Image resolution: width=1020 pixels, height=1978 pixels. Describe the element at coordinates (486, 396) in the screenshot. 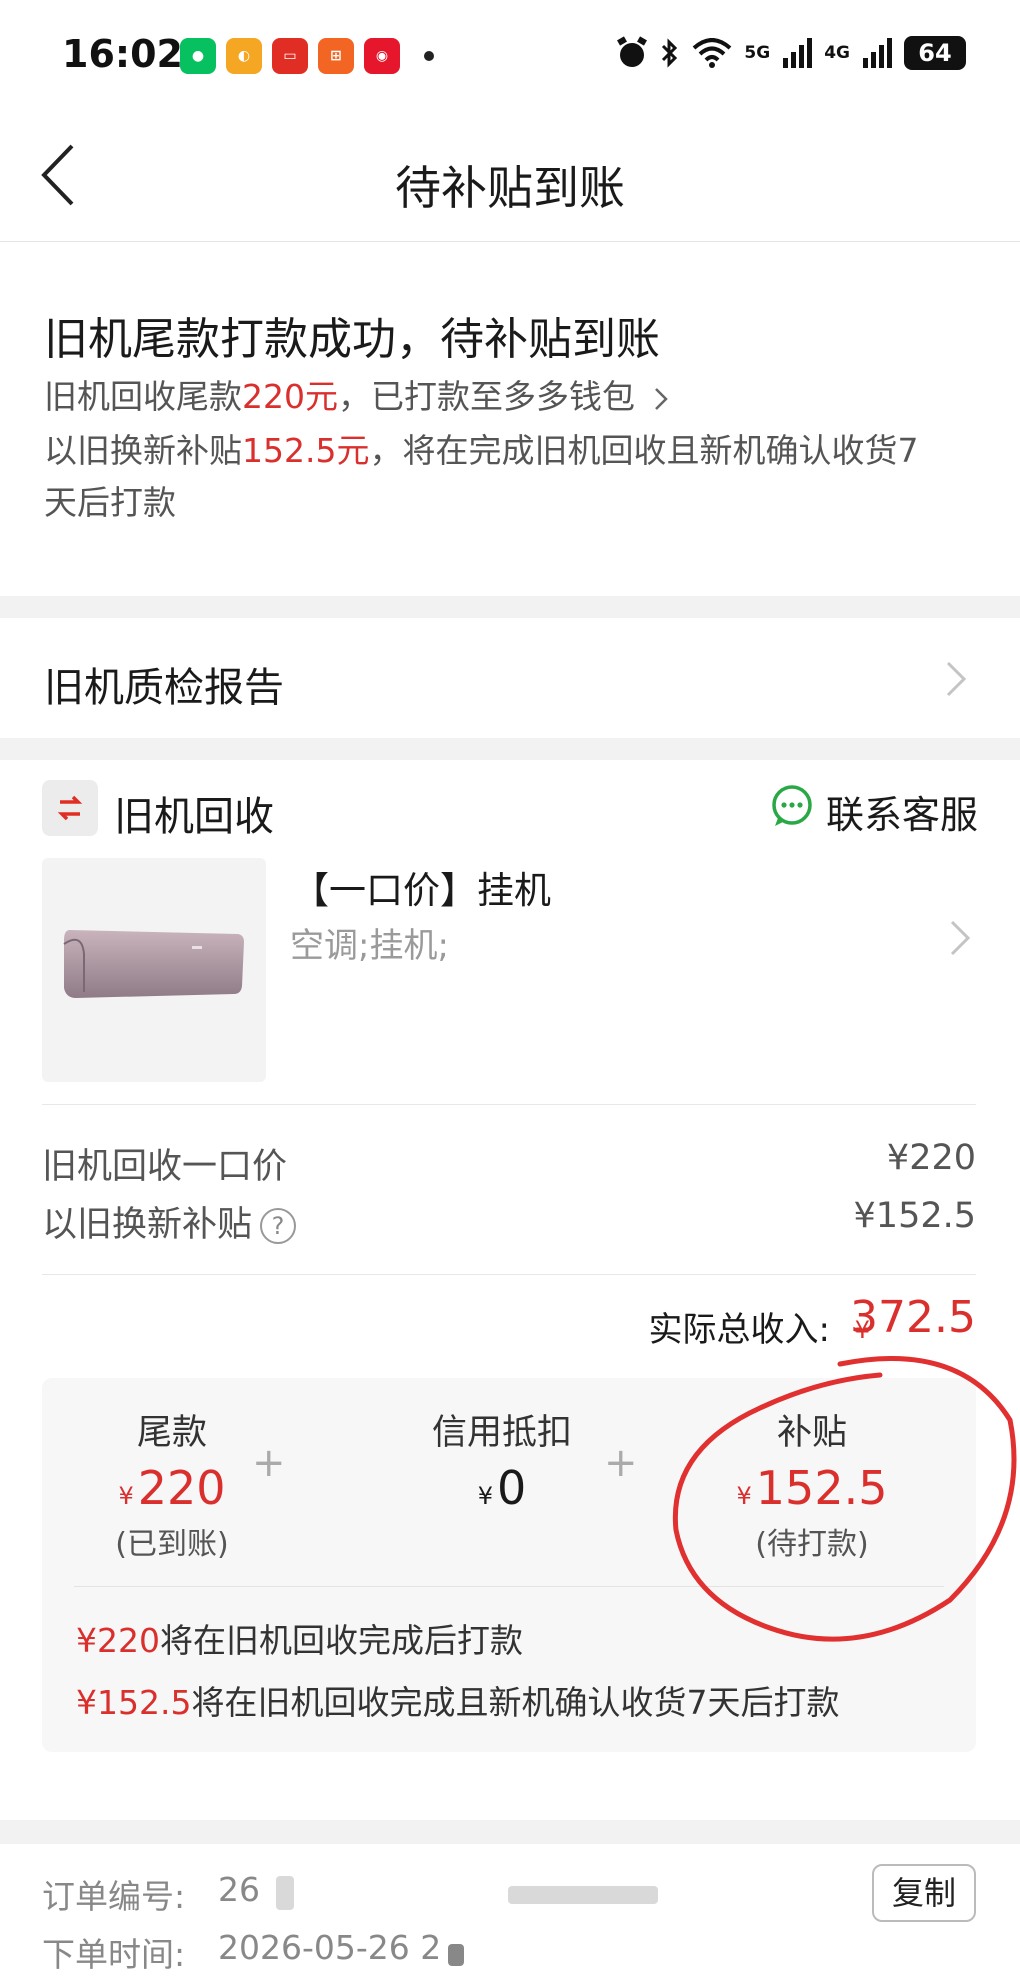

I see `tail-payment-suffix: ，已打款至多多钱包` at that location.